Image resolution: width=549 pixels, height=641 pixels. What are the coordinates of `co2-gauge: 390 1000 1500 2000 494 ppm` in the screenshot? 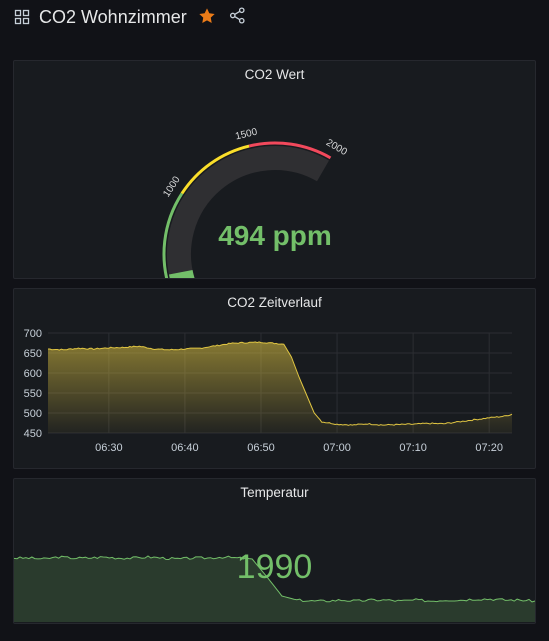 It's located at (255, 202).